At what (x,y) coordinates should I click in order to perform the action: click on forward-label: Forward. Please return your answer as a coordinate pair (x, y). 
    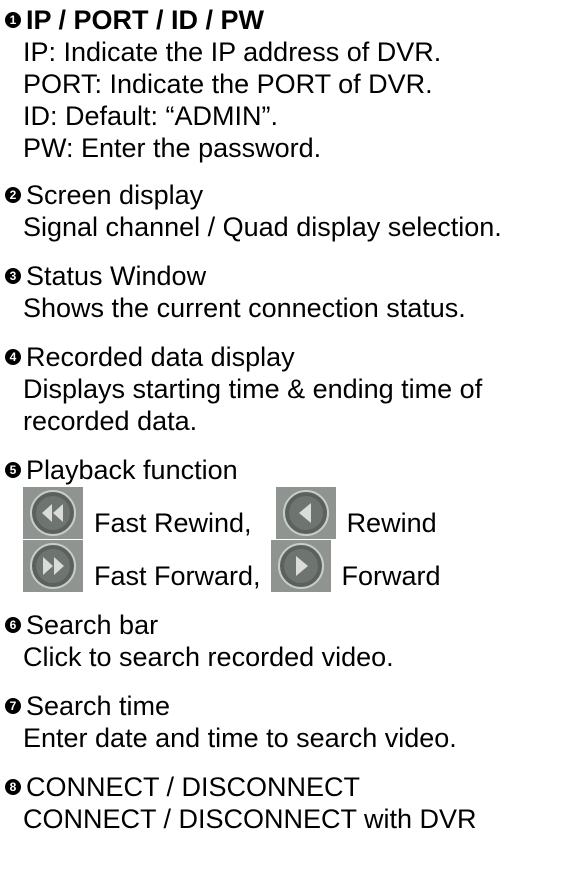
    Looking at the image, I should click on (391, 576).